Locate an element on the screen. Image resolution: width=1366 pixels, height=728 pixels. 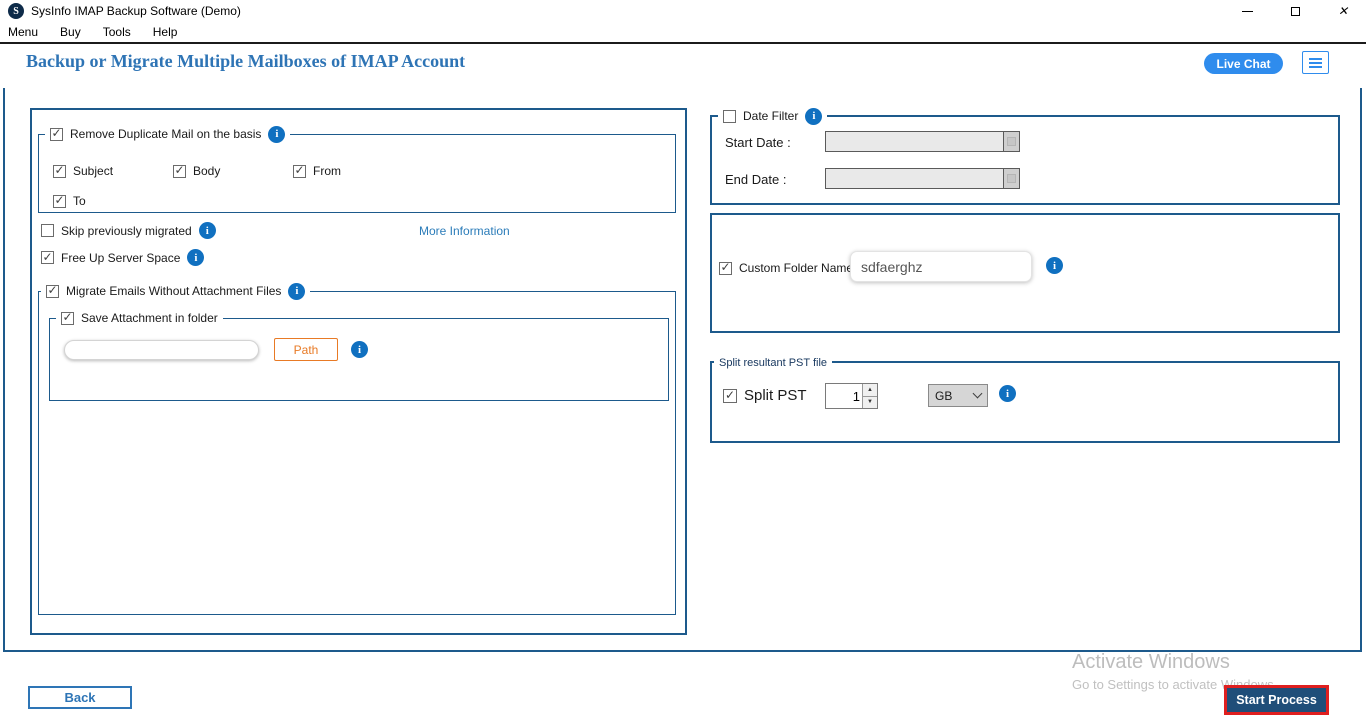
restore-icon is located at coordinates (1297, 9).